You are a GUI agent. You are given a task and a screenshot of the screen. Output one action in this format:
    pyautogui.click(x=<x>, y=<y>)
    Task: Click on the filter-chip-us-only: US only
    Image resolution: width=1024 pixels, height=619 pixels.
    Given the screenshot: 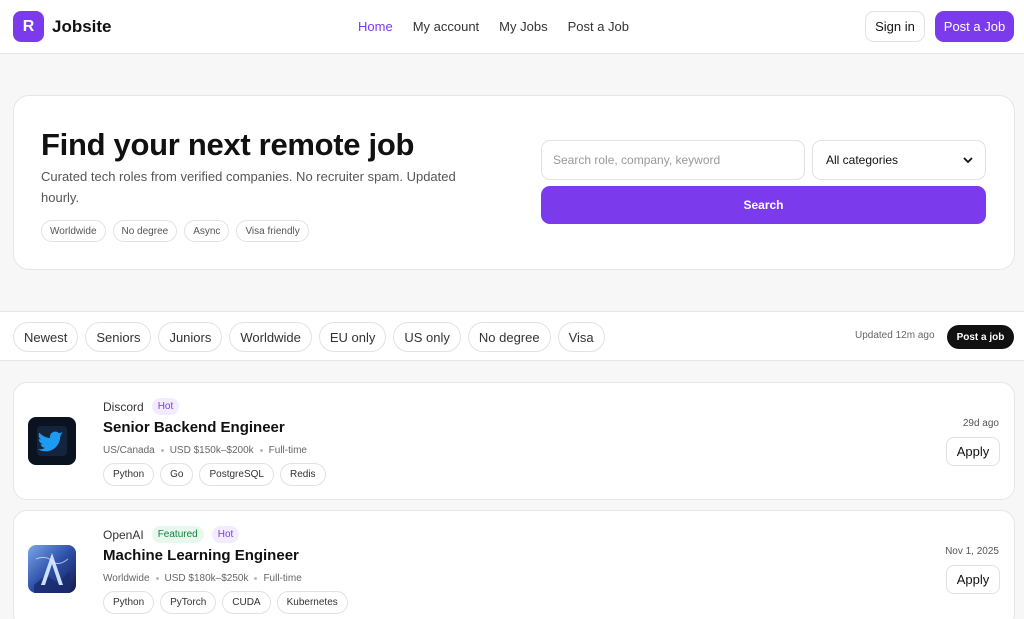 What is the action you would take?
    pyautogui.click(x=427, y=337)
    